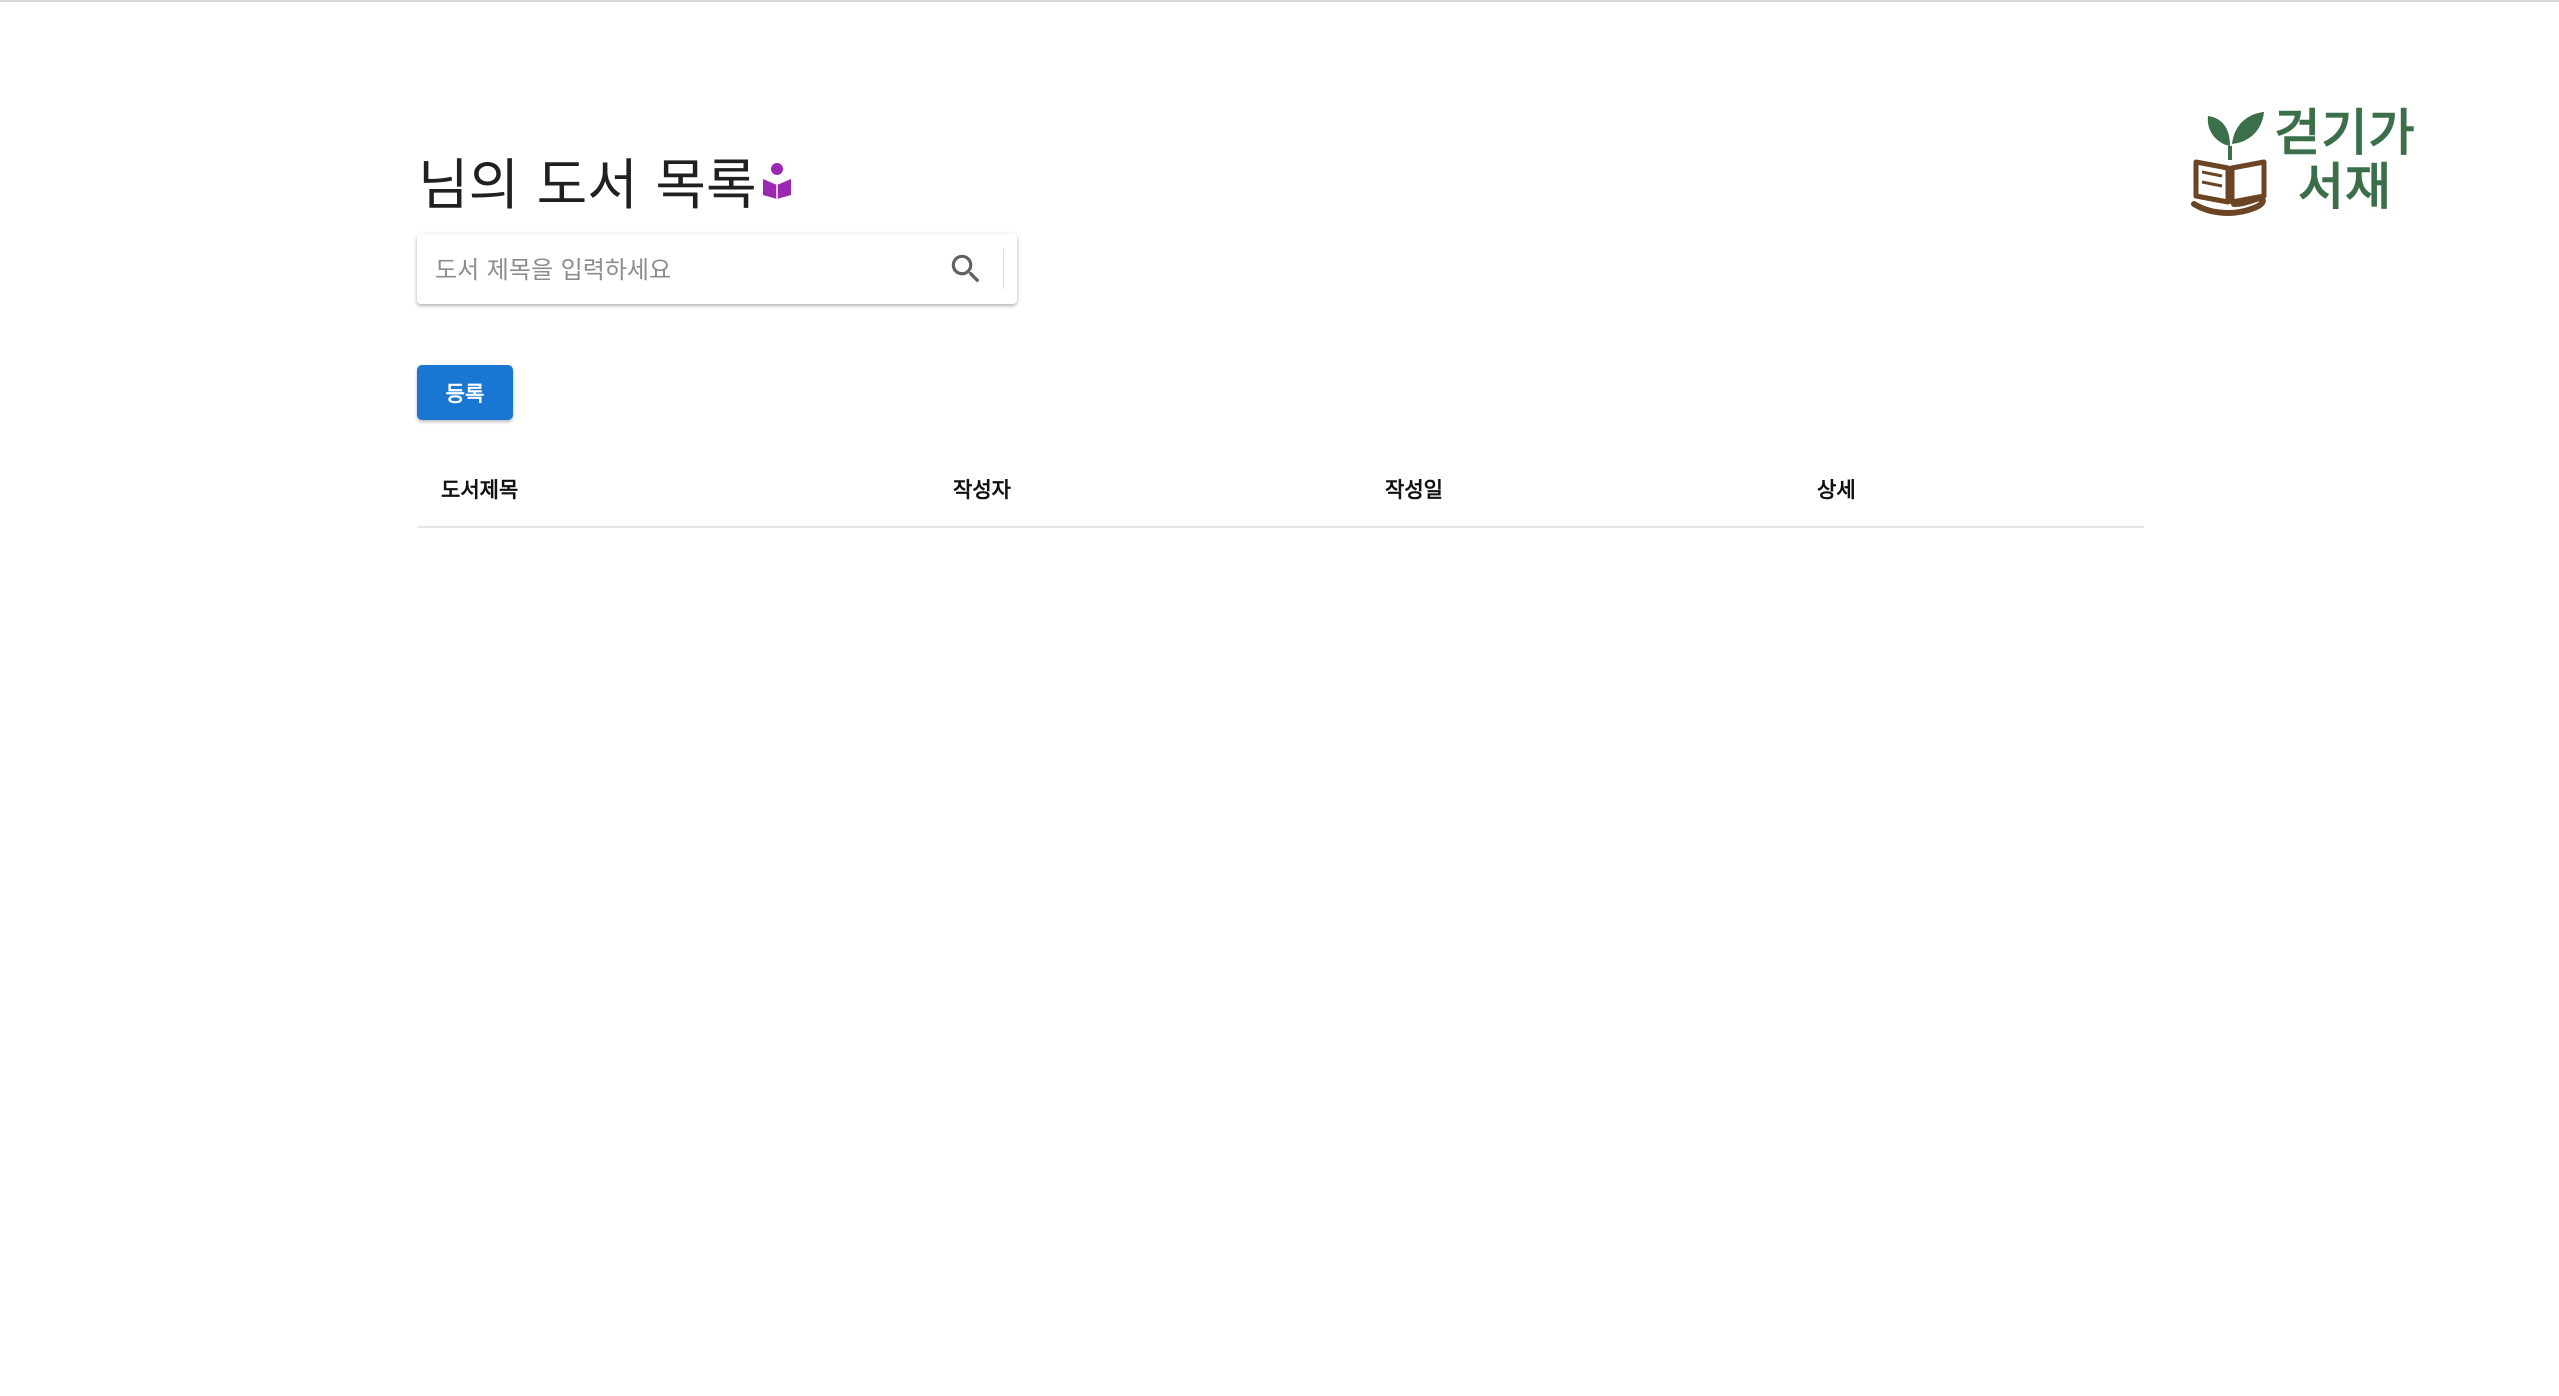 This screenshot has height=1396, width=2559. What do you see at coordinates (685, 270) in the screenshot?
I see `search-input` at bounding box center [685, 270].